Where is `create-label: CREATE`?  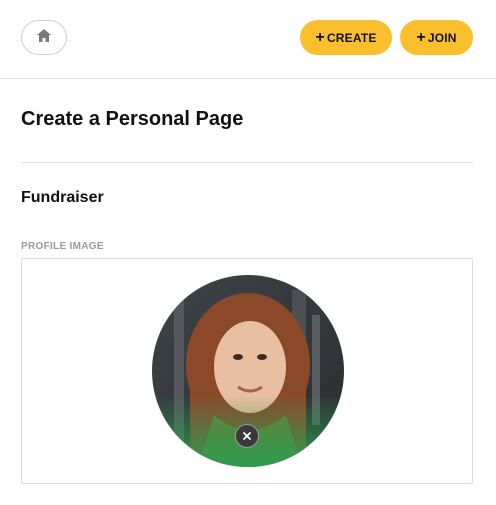
create-label: CREATE is located at coordinates (351, 37).